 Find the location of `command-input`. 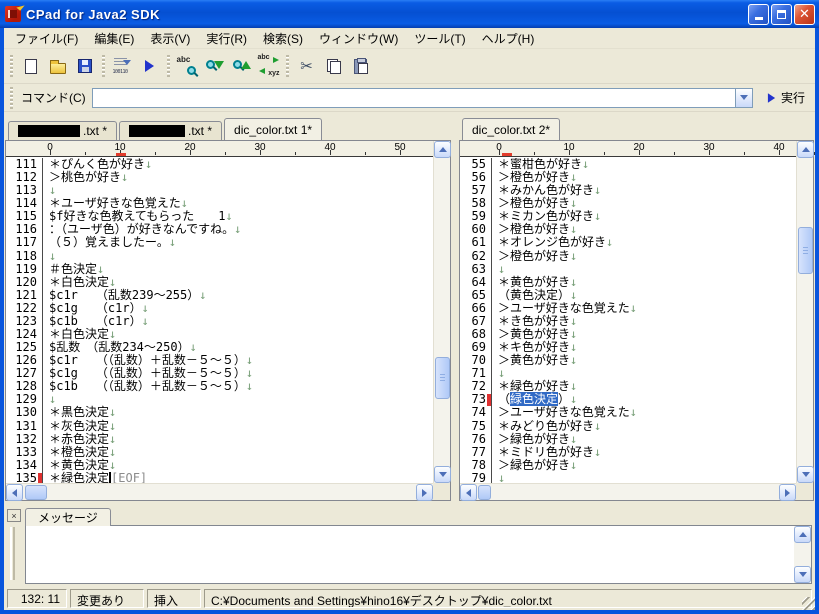

command-input is located at coordinates (413, 97).